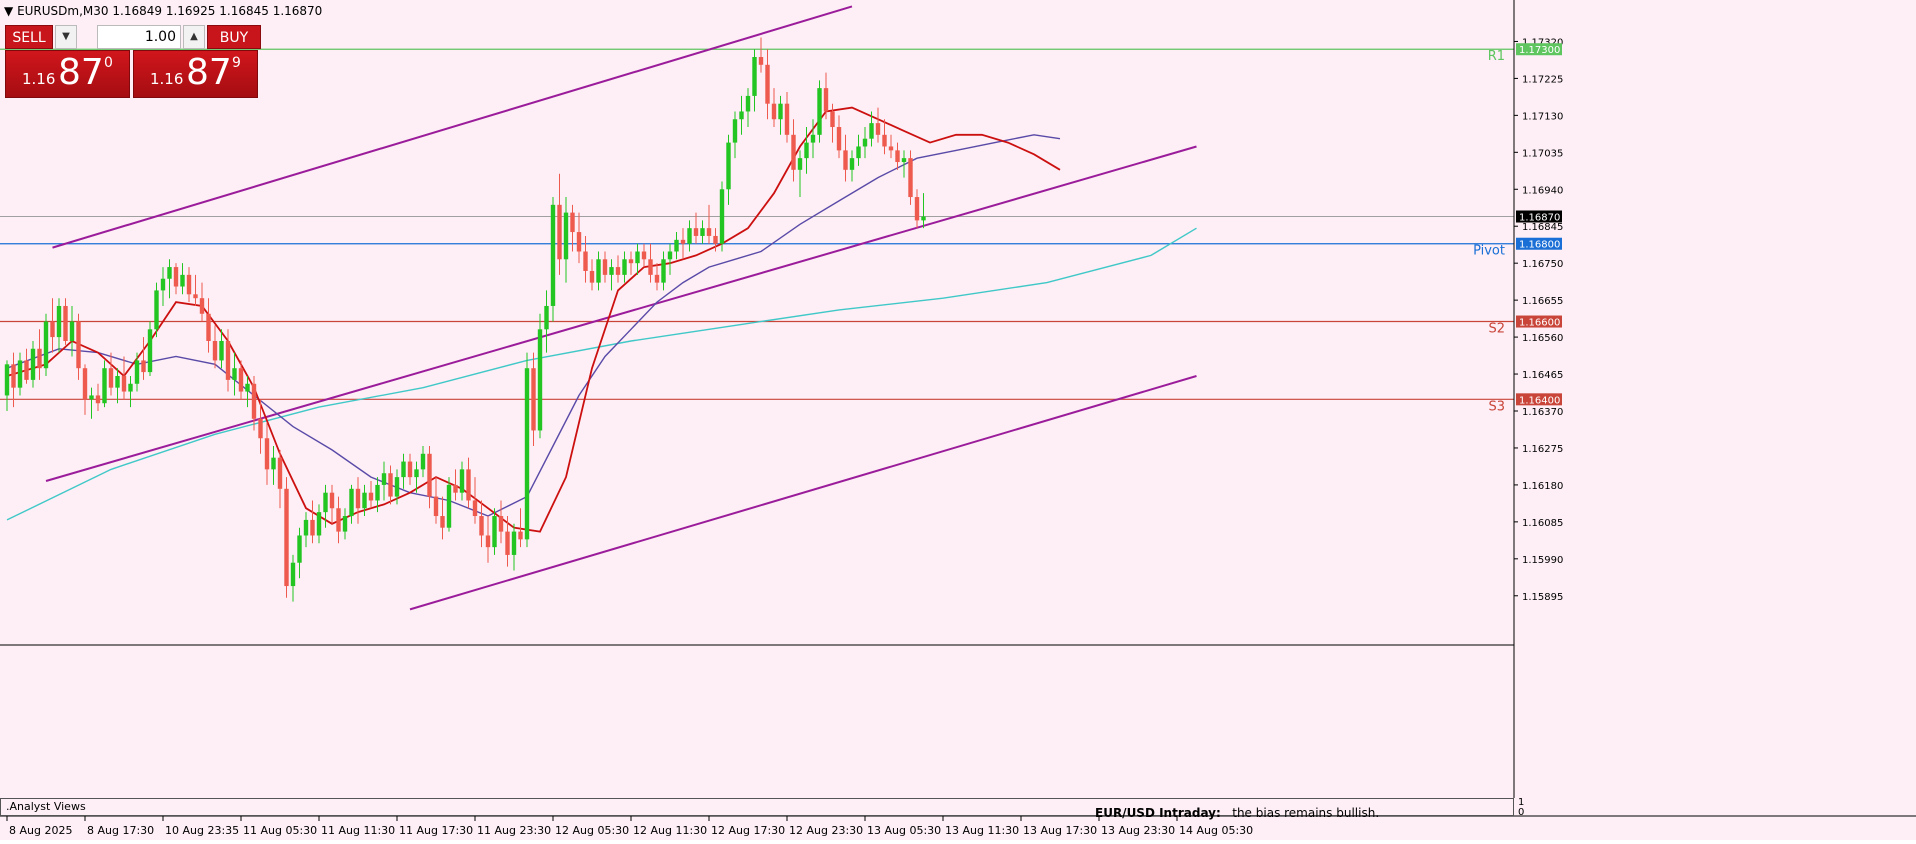 The width and height of the screenshot is (1916, 844). Describe the element at coordinates (194, 37) in the screenshot. I see `lot-increase-button: ▲` at that location.